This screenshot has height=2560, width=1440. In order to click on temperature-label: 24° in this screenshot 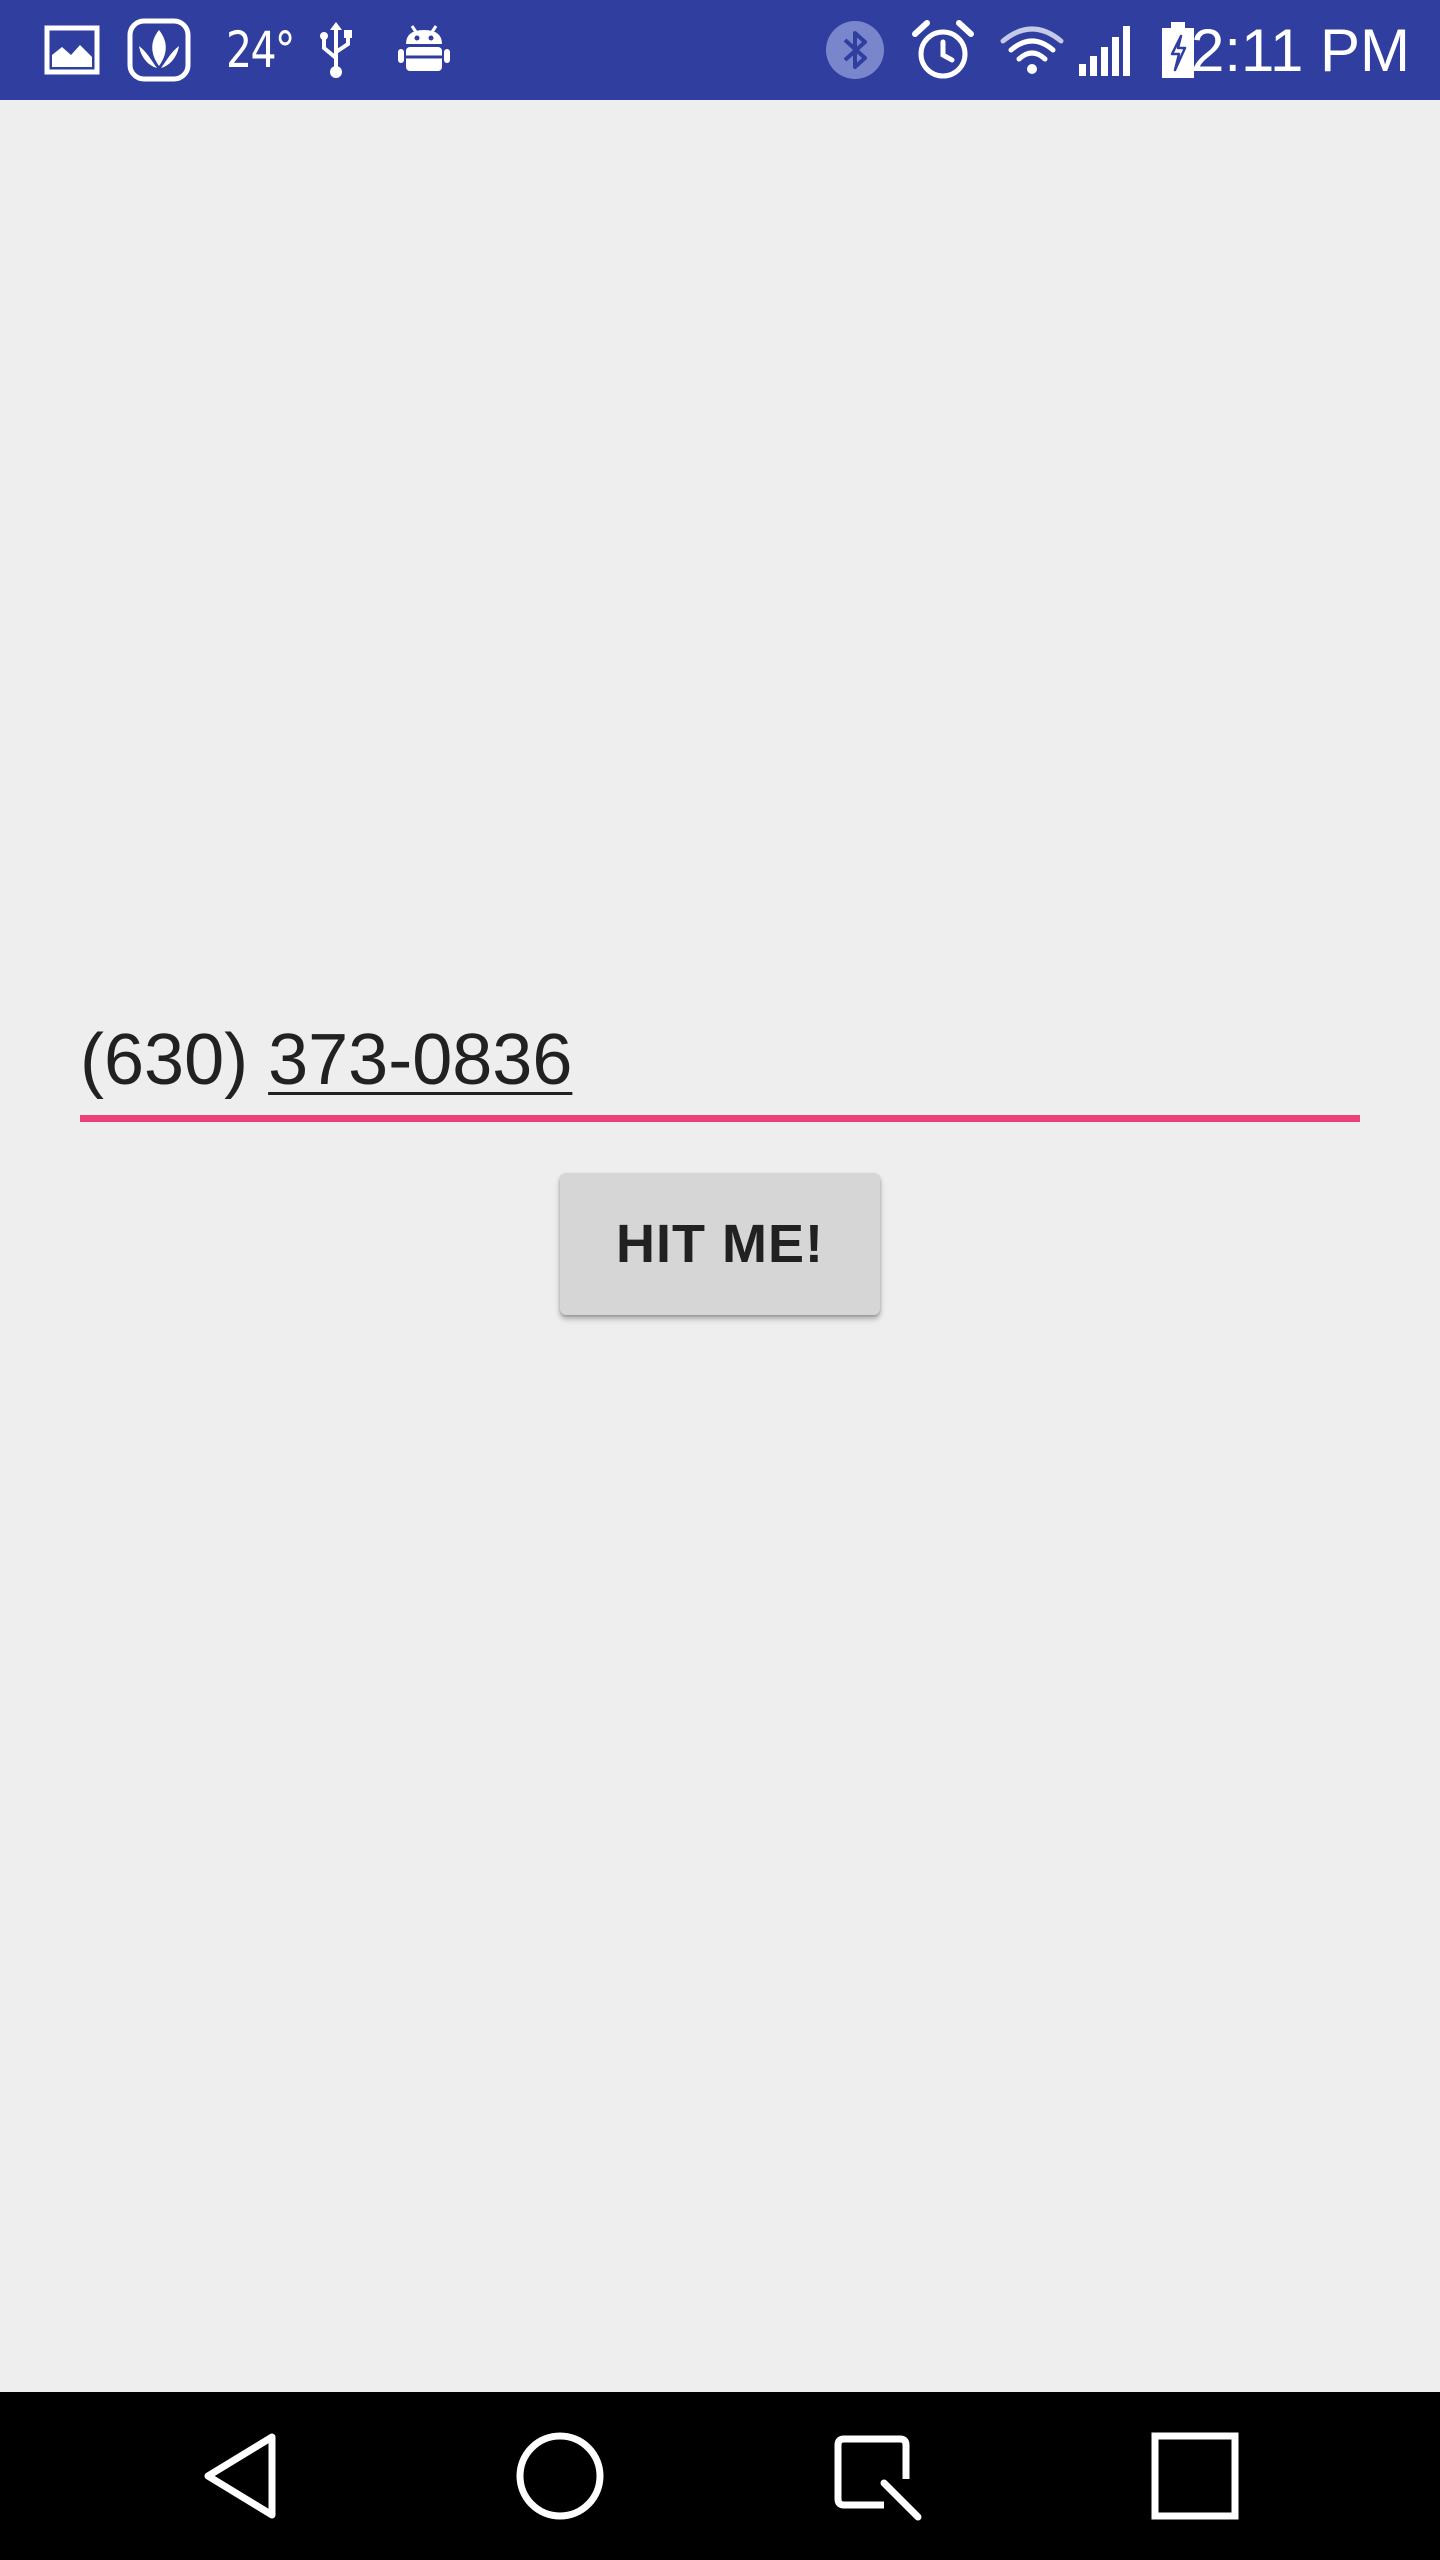, I will do `click(260, 50)`.